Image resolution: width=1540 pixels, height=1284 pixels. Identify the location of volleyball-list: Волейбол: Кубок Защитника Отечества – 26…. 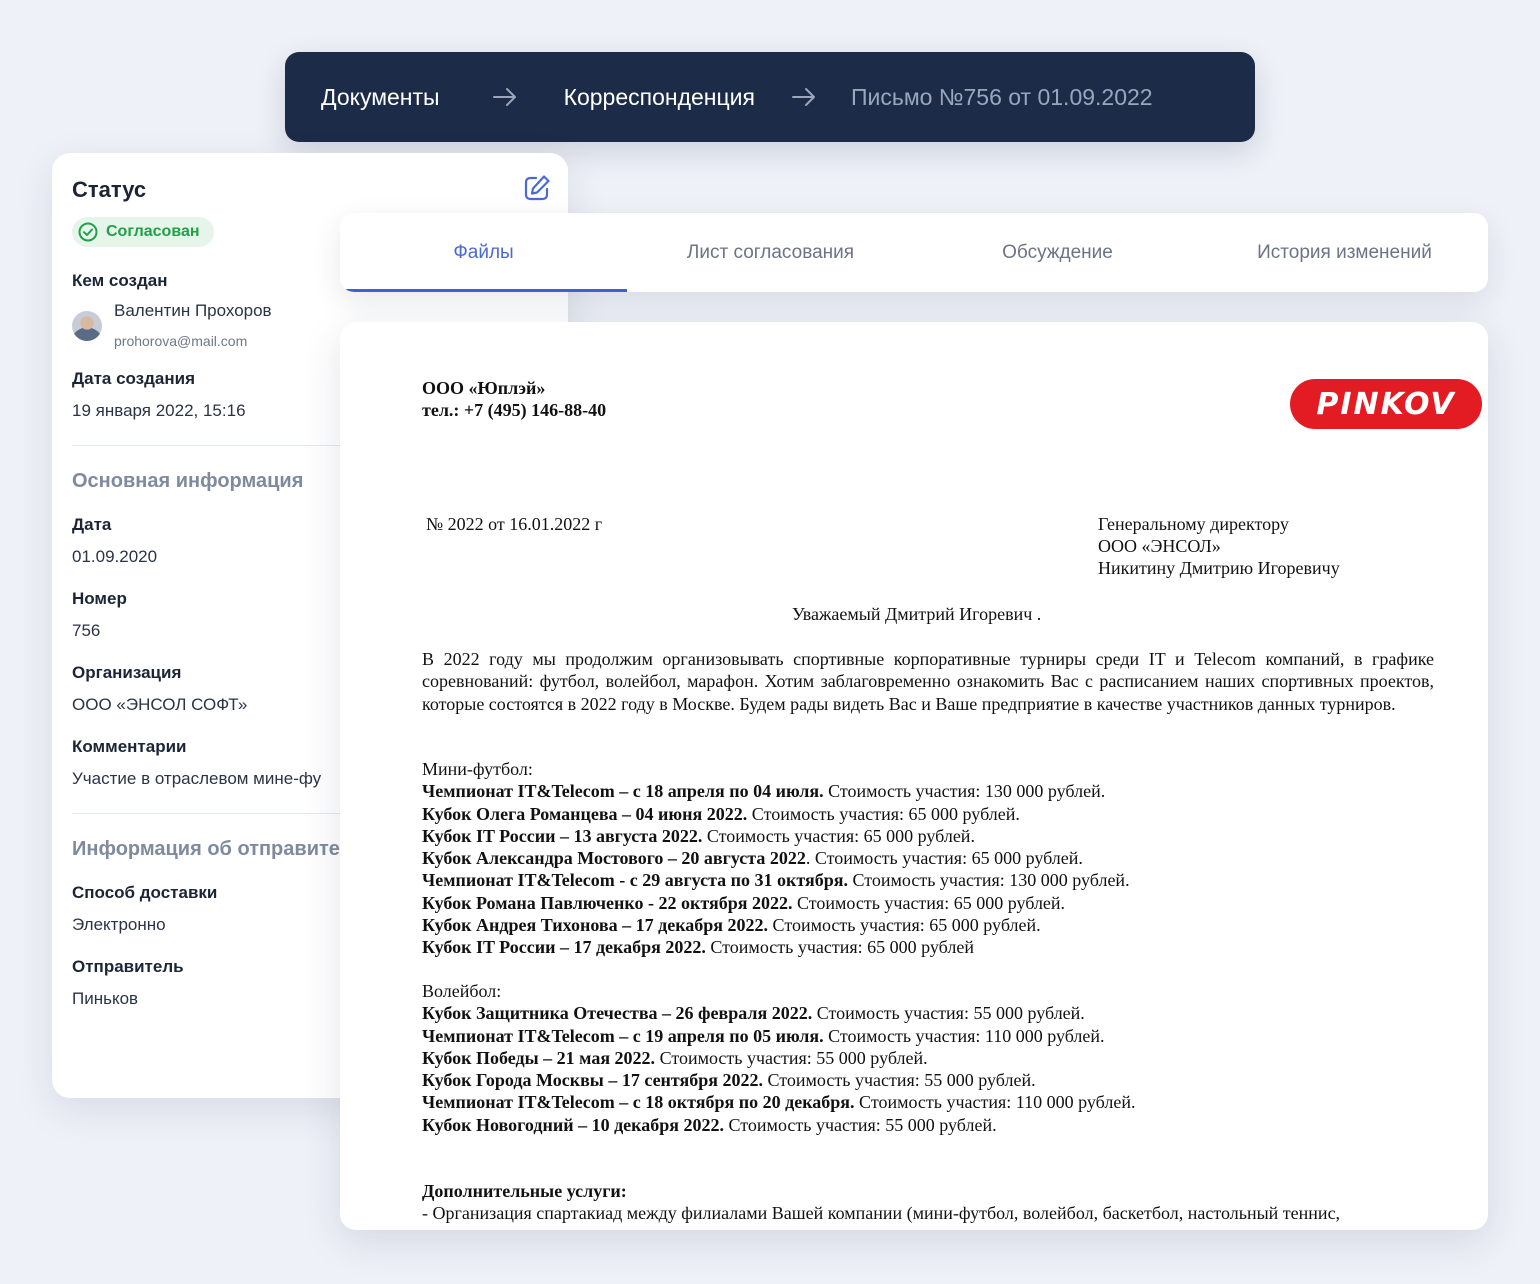
(778, 1058).